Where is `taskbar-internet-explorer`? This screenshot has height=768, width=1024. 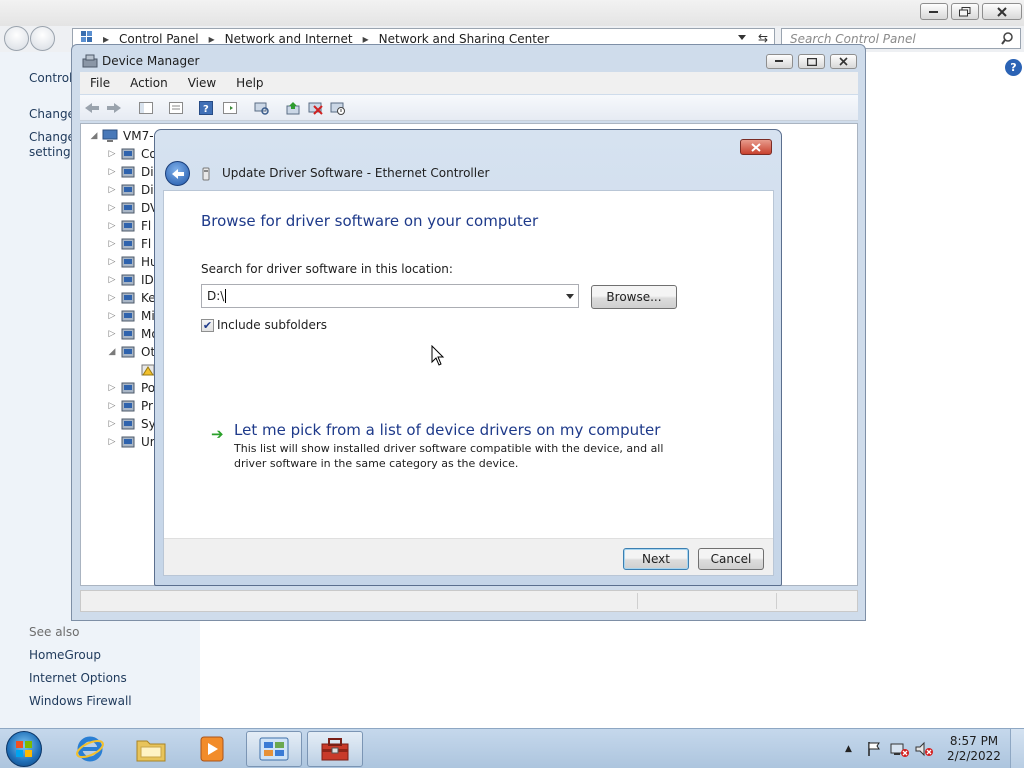 taskbar-internet-explorer is located at coordinates (90, 749).